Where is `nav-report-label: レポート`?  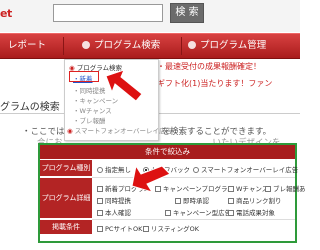 nav-report-label: レポート is located at coordinates (27, 45).